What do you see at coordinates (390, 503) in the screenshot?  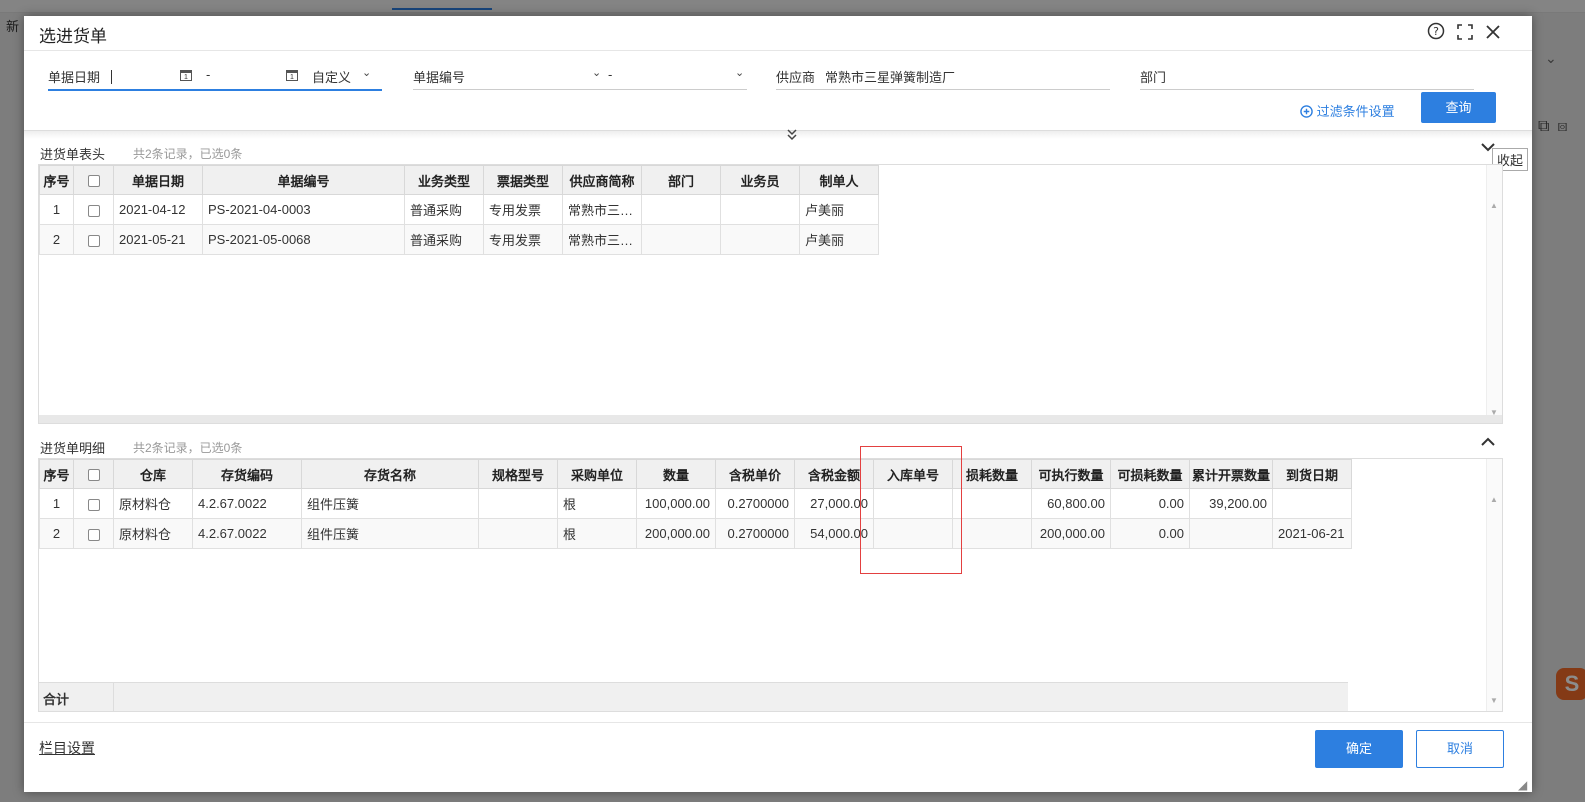 I see `table-cell: 组件压簧` at bounding box center [390, 503].